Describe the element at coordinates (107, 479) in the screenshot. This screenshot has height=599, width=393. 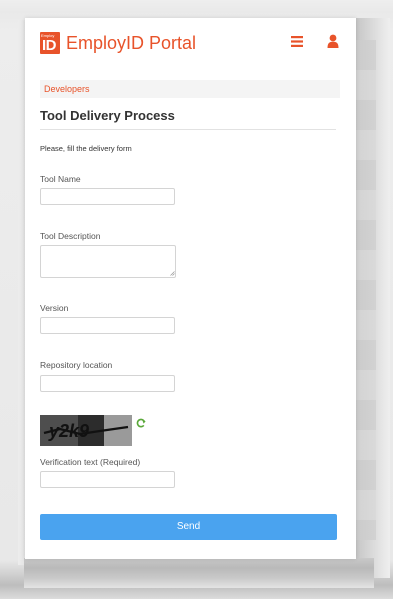
I see `verification-text-input` at that location.